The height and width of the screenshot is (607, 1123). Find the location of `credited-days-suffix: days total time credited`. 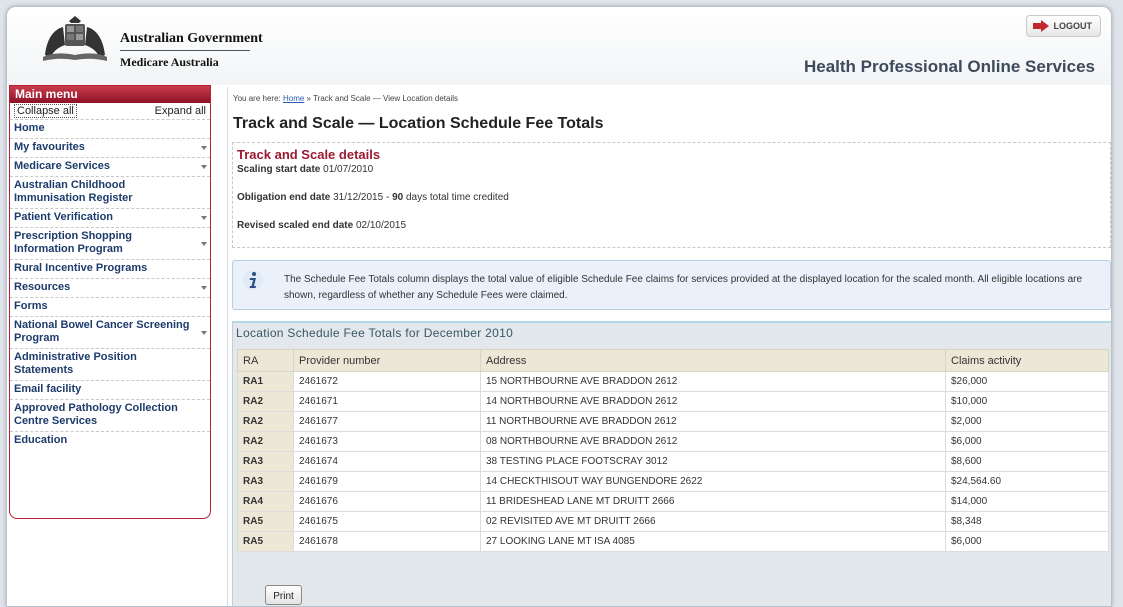

credited-days-suffix: days total time credited is located at coordinates (457, 197).